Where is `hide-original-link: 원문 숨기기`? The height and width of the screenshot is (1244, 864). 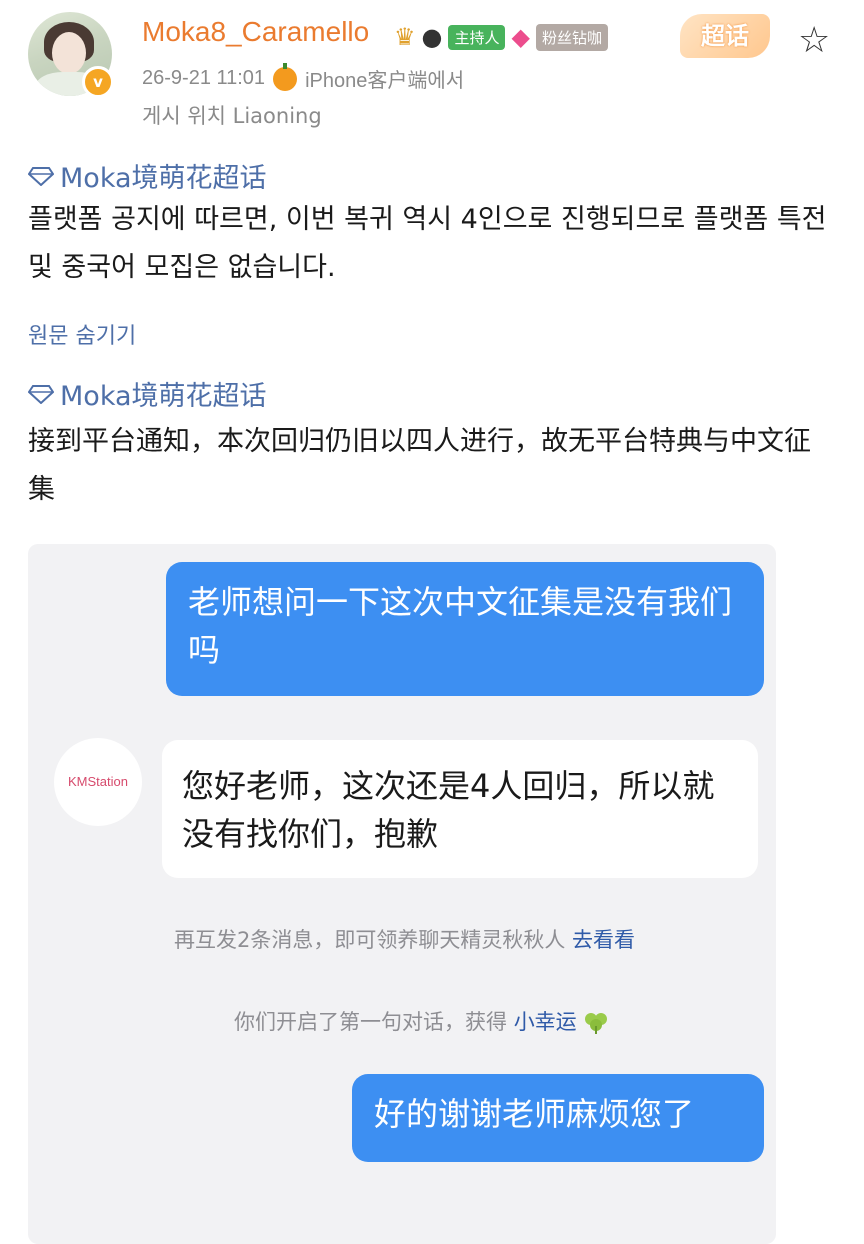
hide-original-link: 원문 숨기기 is located at coordinates (82, 334).